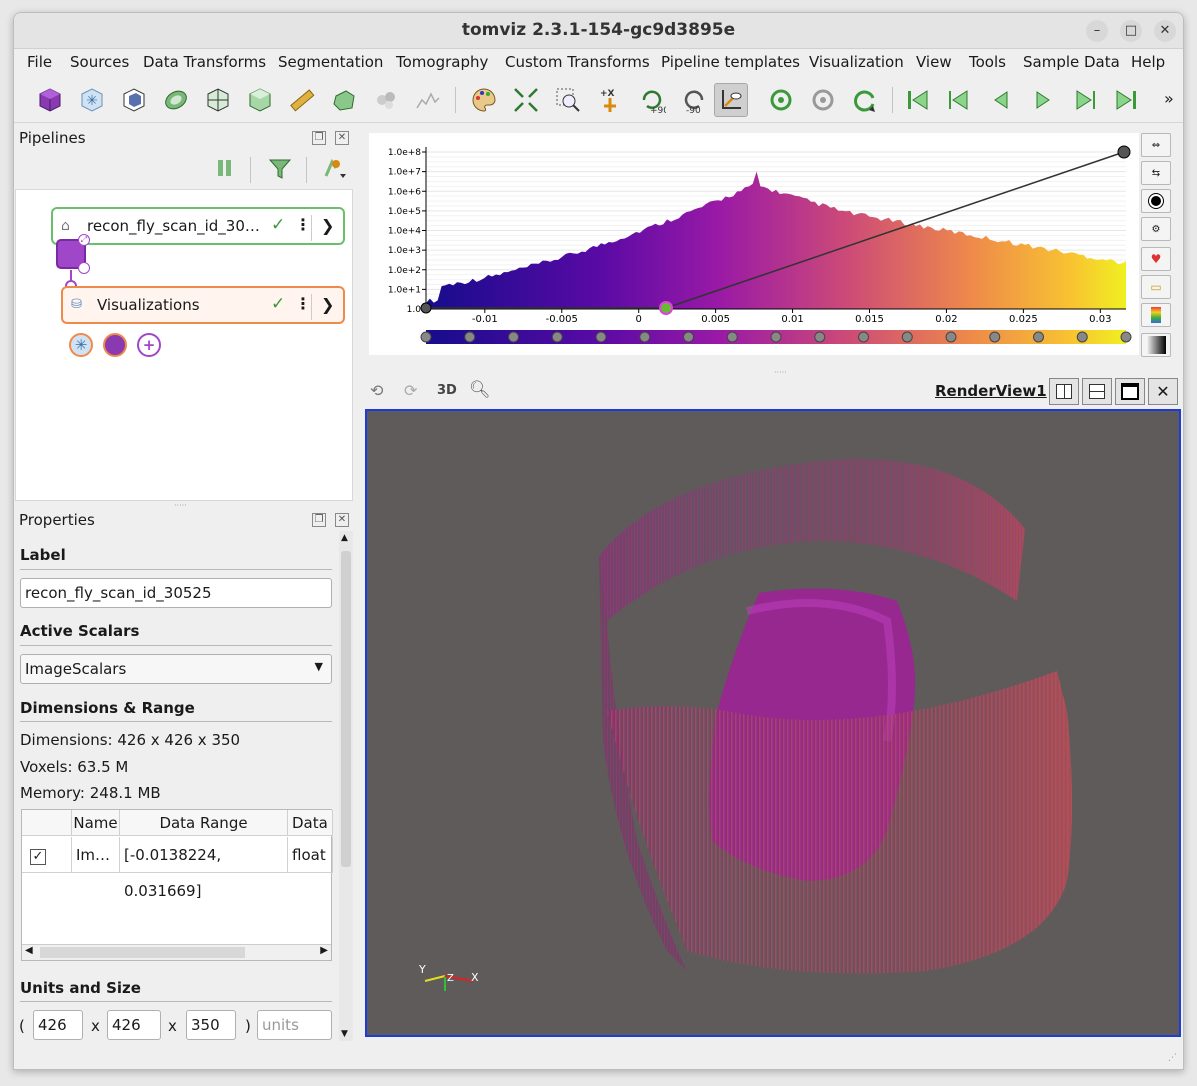  What do you see at coordinates (1156, 173) in the screenshot?
I see `custom-range-icon: ⇆` at bounding box center [1156, 173].